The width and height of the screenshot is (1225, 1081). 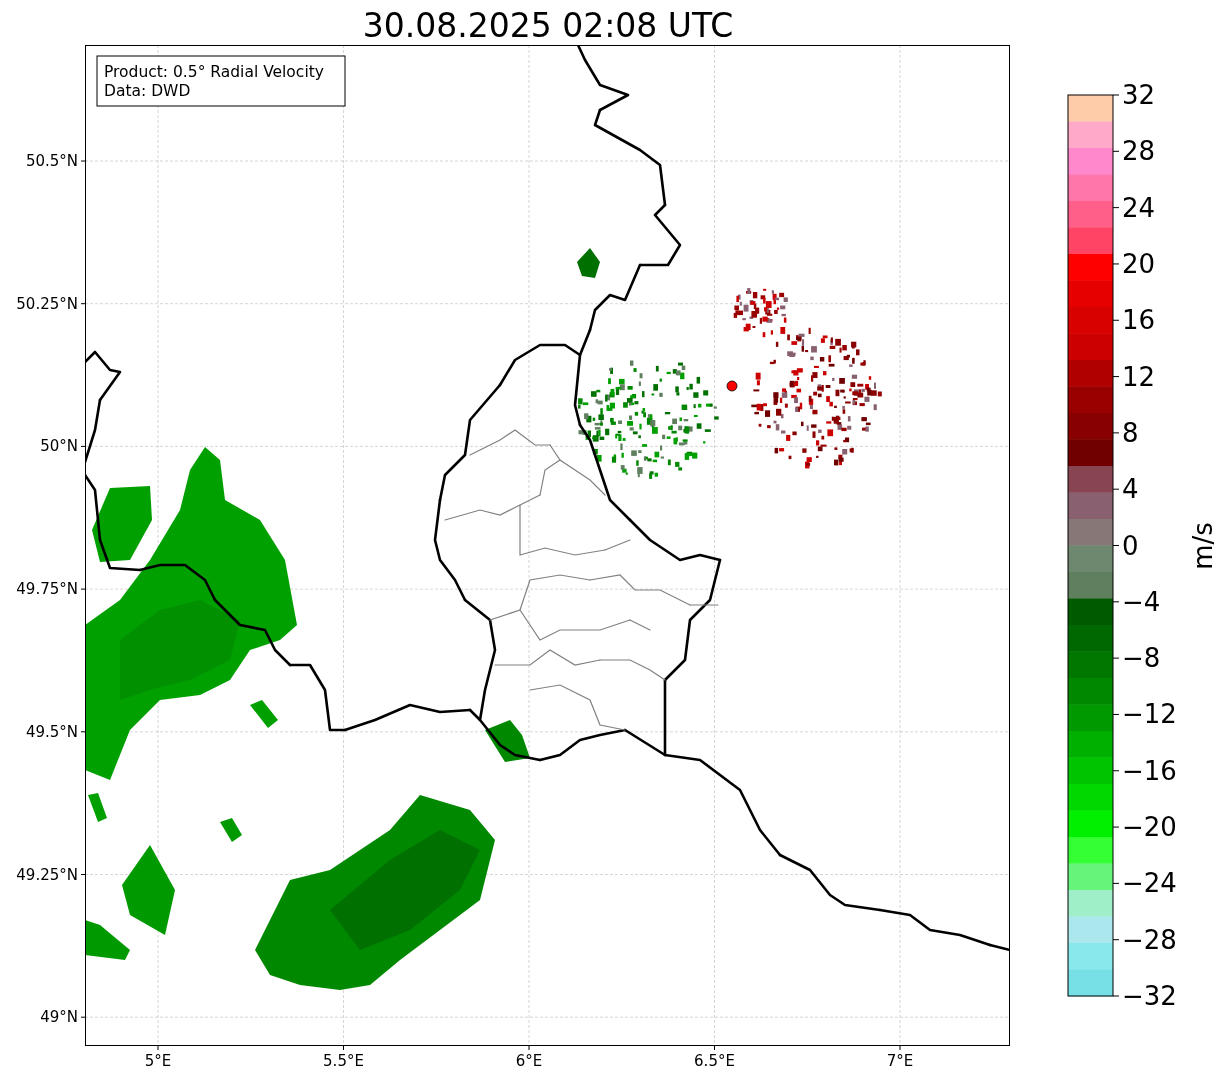 I want to click on legend-text: Data: DWD, so click(x=147, y=91).